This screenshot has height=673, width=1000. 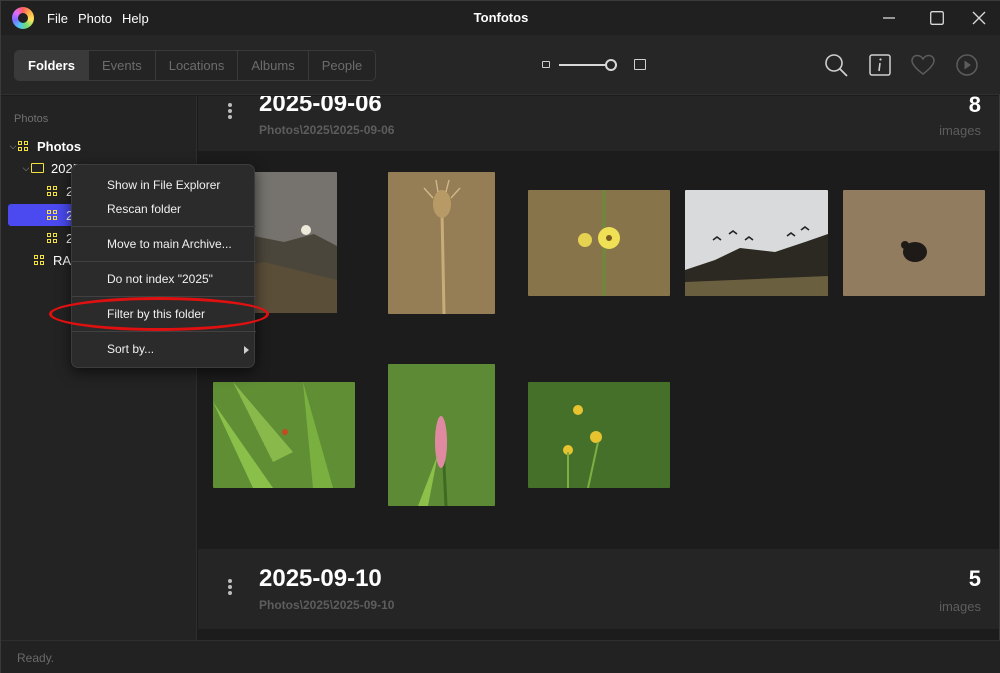 I want to click on small-image-icon, so click(x=546, y=64).